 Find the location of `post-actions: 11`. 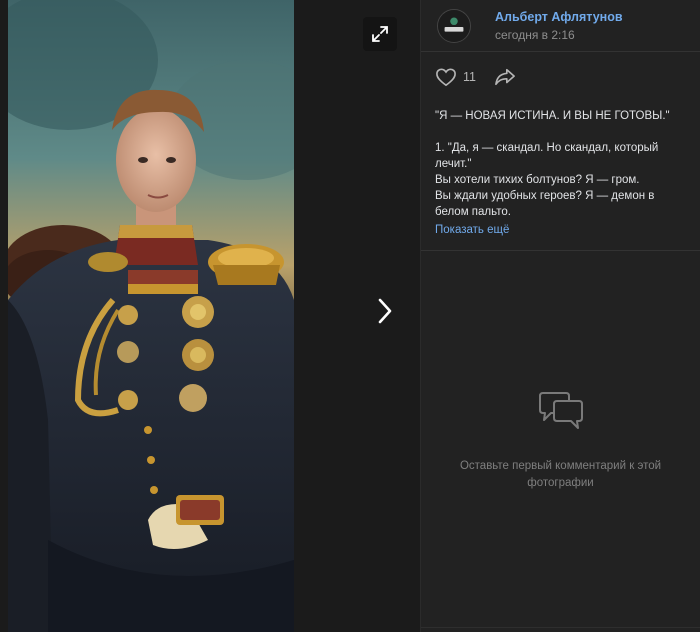

post-actions: 11 is located at coordinates (560, 77).